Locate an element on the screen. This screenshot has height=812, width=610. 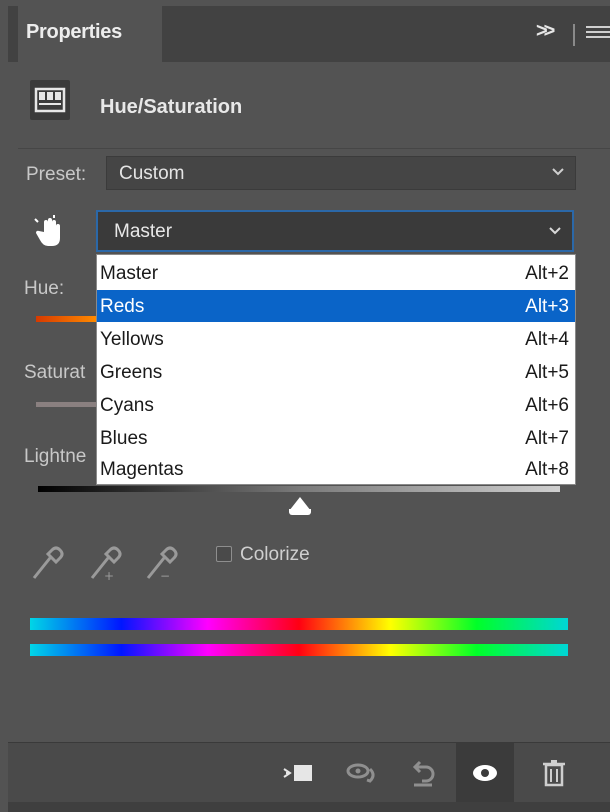
tab-separator is located at coordinates (574, 35).